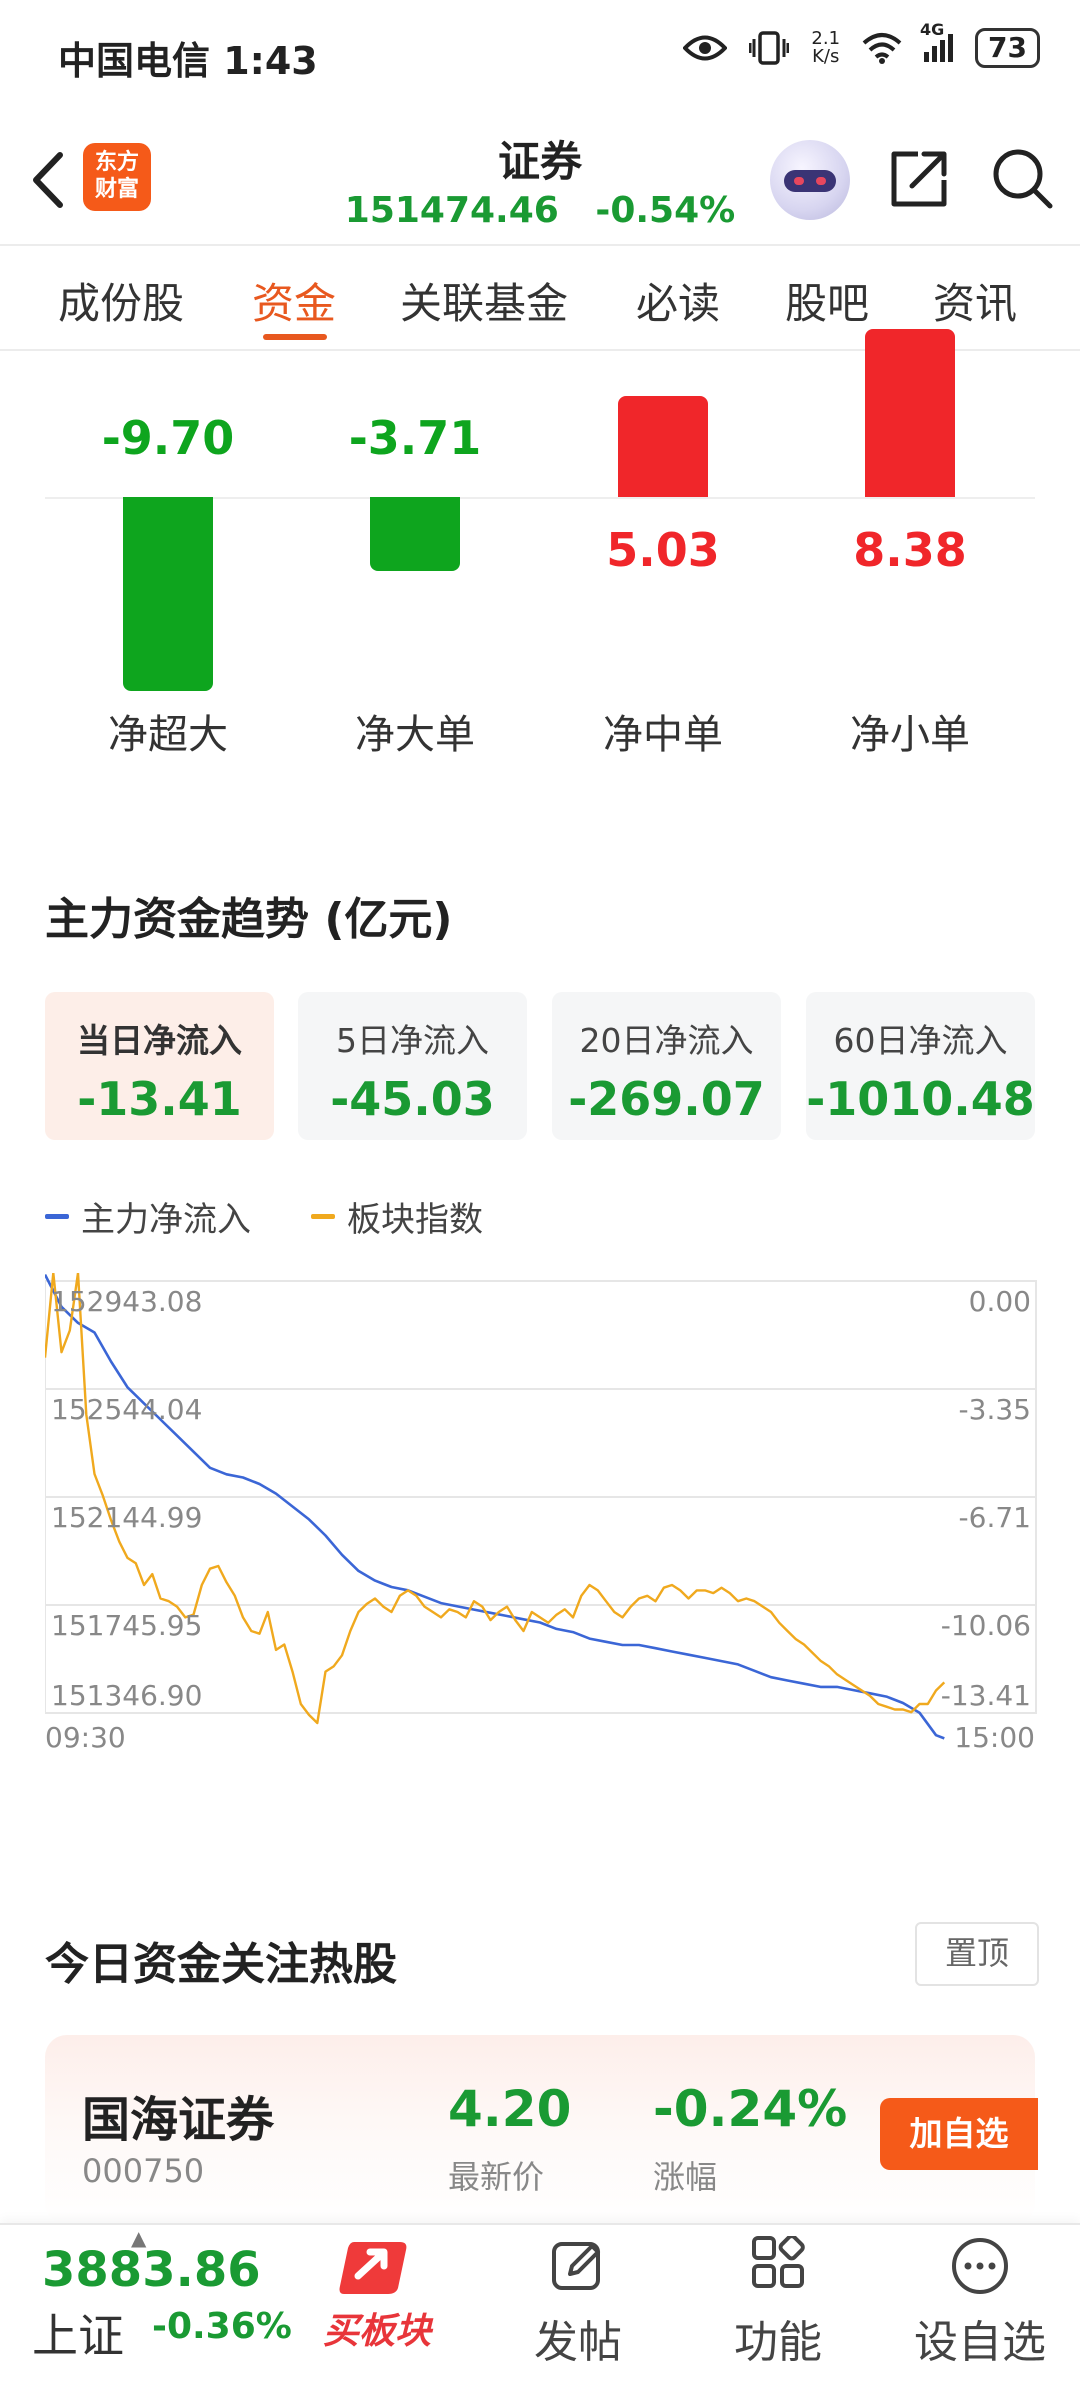 This screenshot has width=1080, height=2402. Describe the element at coordinates (995, 1409) in the screenshot. I see `right-tick-label: -3.35` at that location.